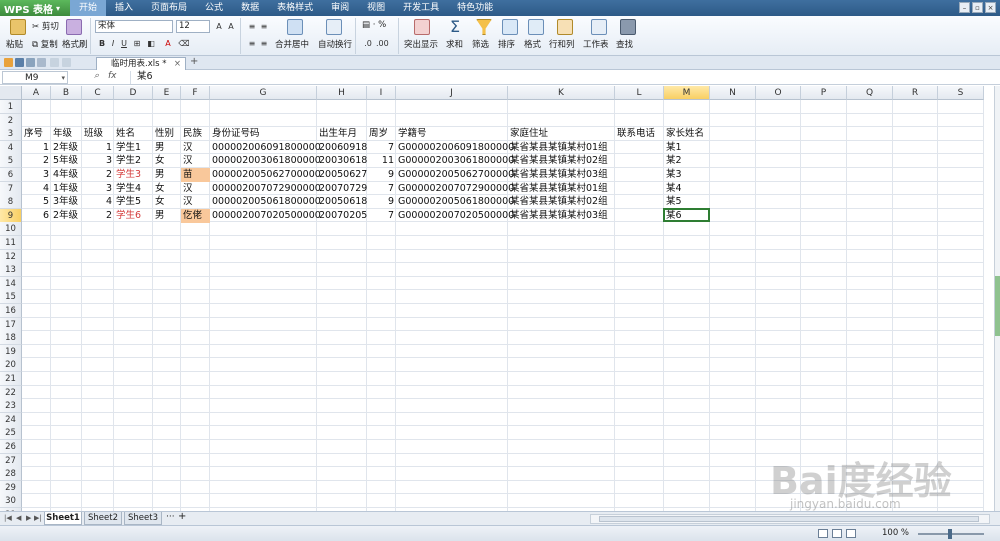 This screenshot has height=541, width=1000. Describe the element at coordinates (66, 62) in the screenshot. I see `redo-icon` at that location.